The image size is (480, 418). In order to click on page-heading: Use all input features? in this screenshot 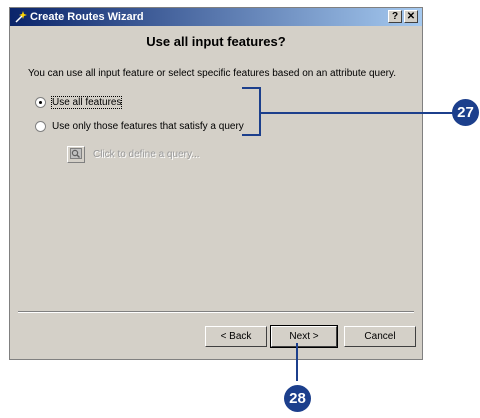, I will do `click(216, 41)`.